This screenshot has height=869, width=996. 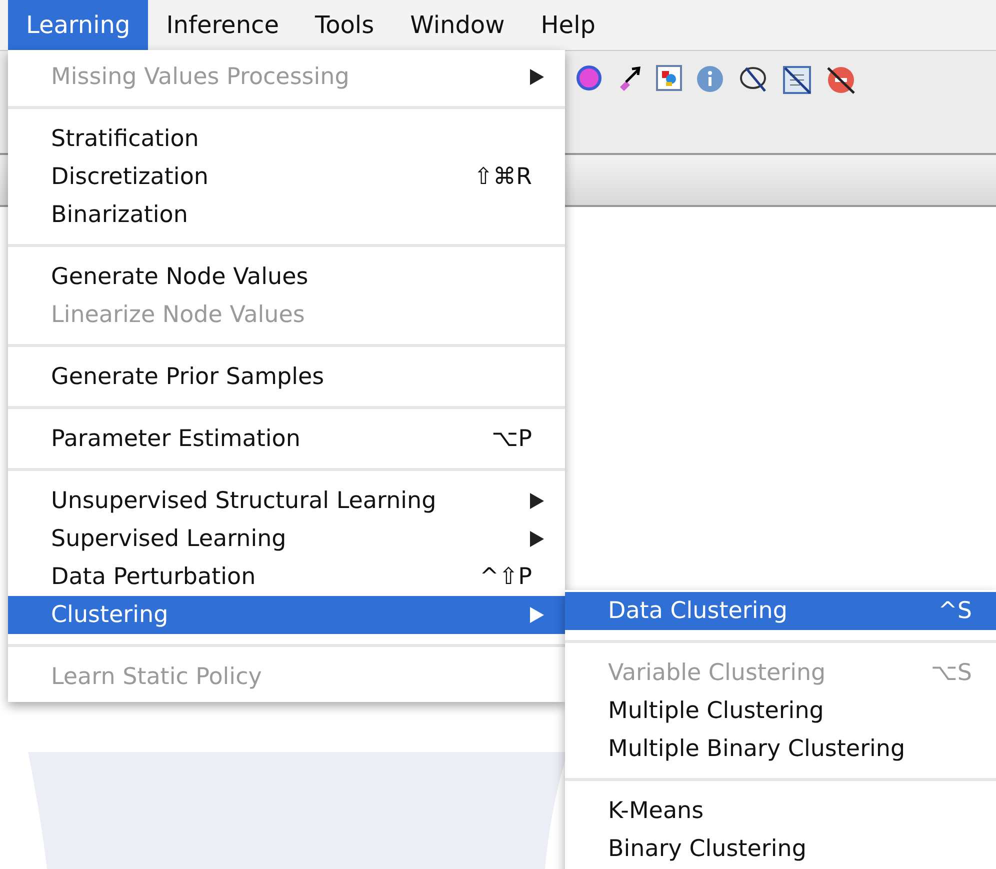 What do you see at coordinates (286, 377) in the screenshot?
I see `menu-item: Generate Prior Samples` at bounding box center [286, 377].